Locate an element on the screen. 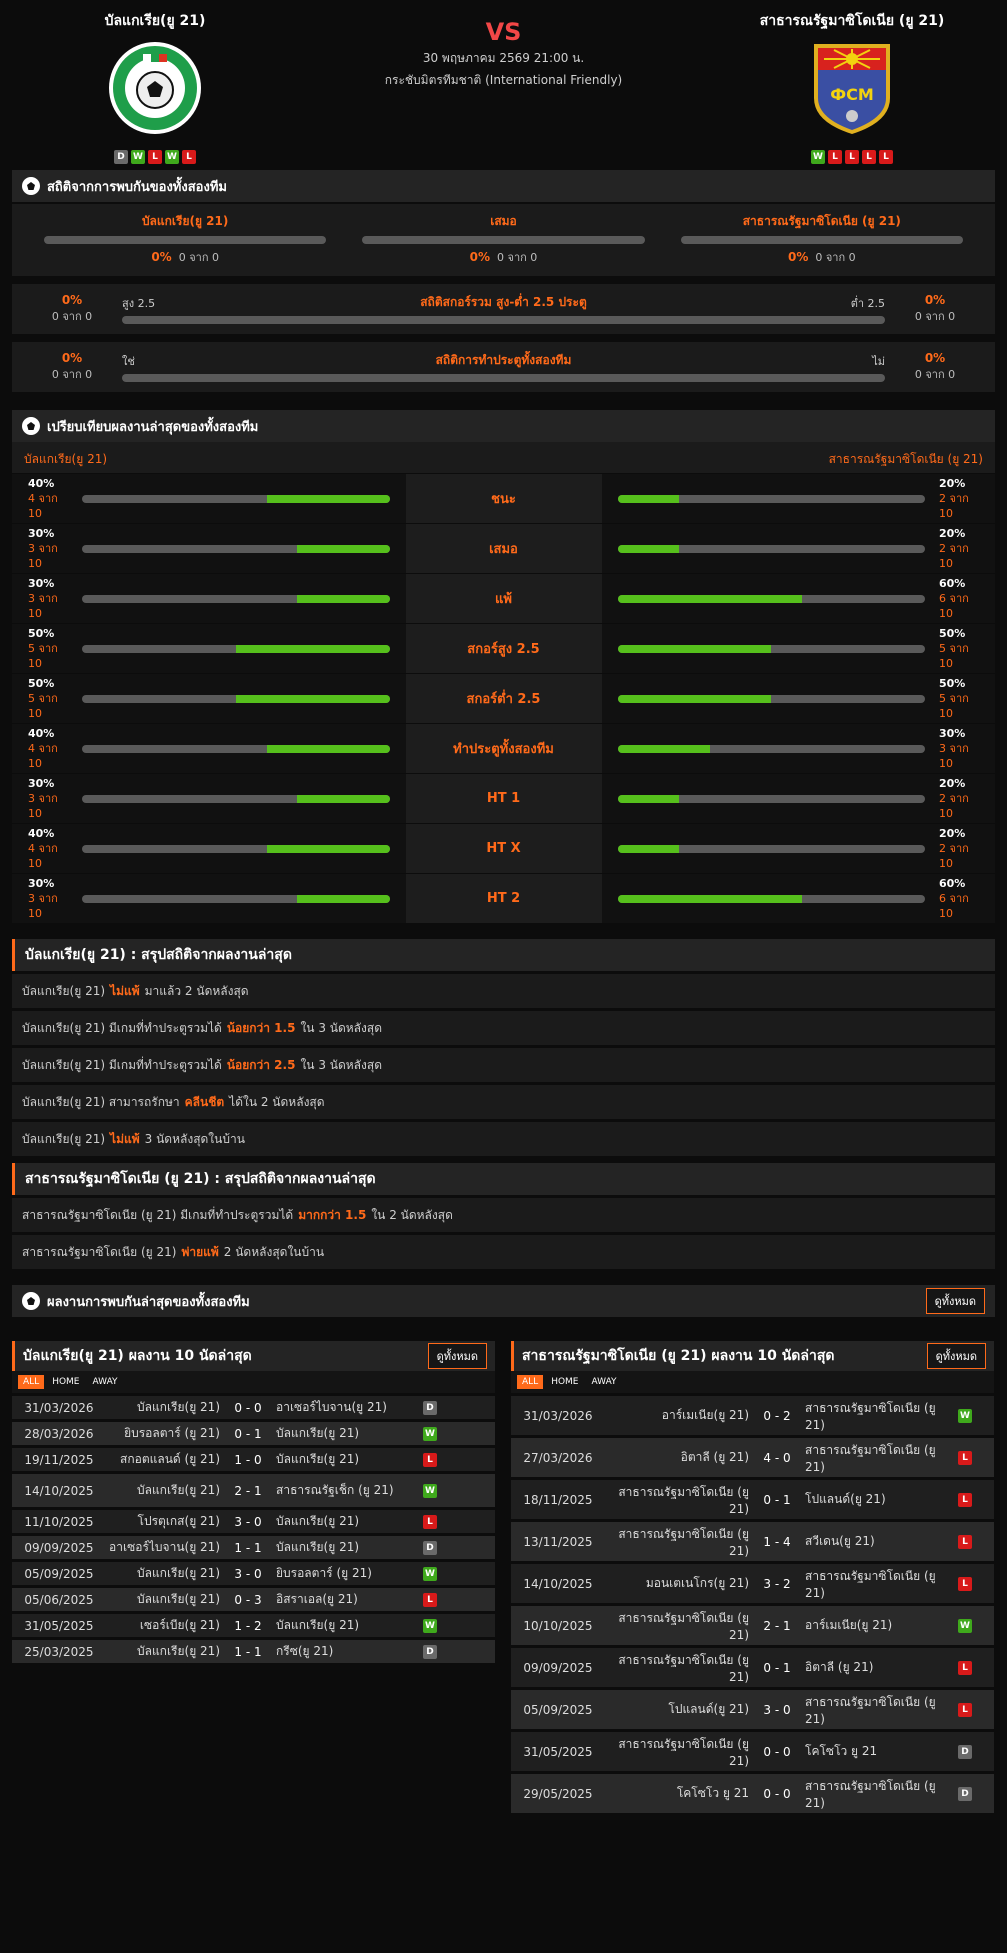 This screenshot has height=1953, width=1007. match-score: 0 - 1 is located at coordinates (777, 1667).